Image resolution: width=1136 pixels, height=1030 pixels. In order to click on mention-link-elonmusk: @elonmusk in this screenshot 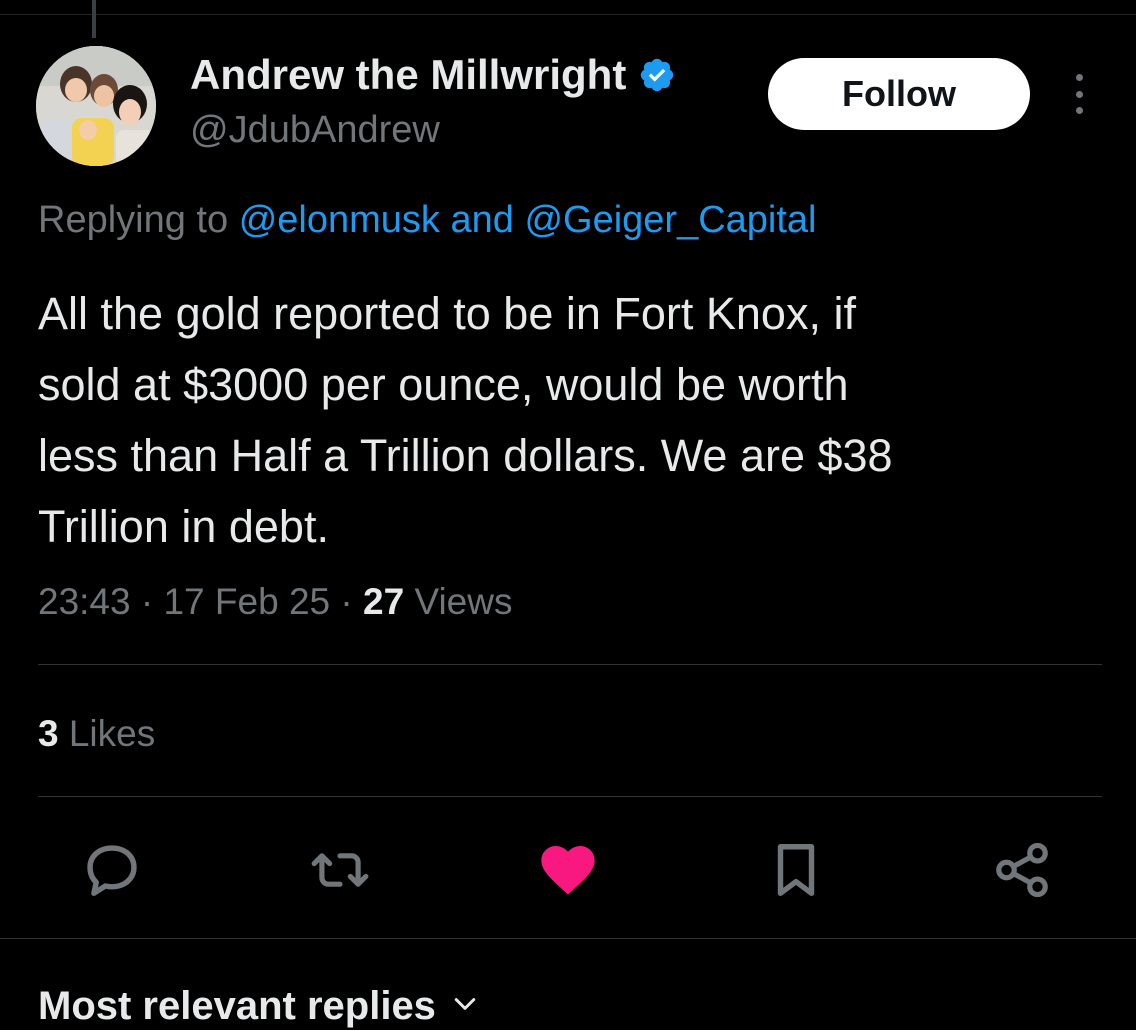, I will do `click(339, 220)`.